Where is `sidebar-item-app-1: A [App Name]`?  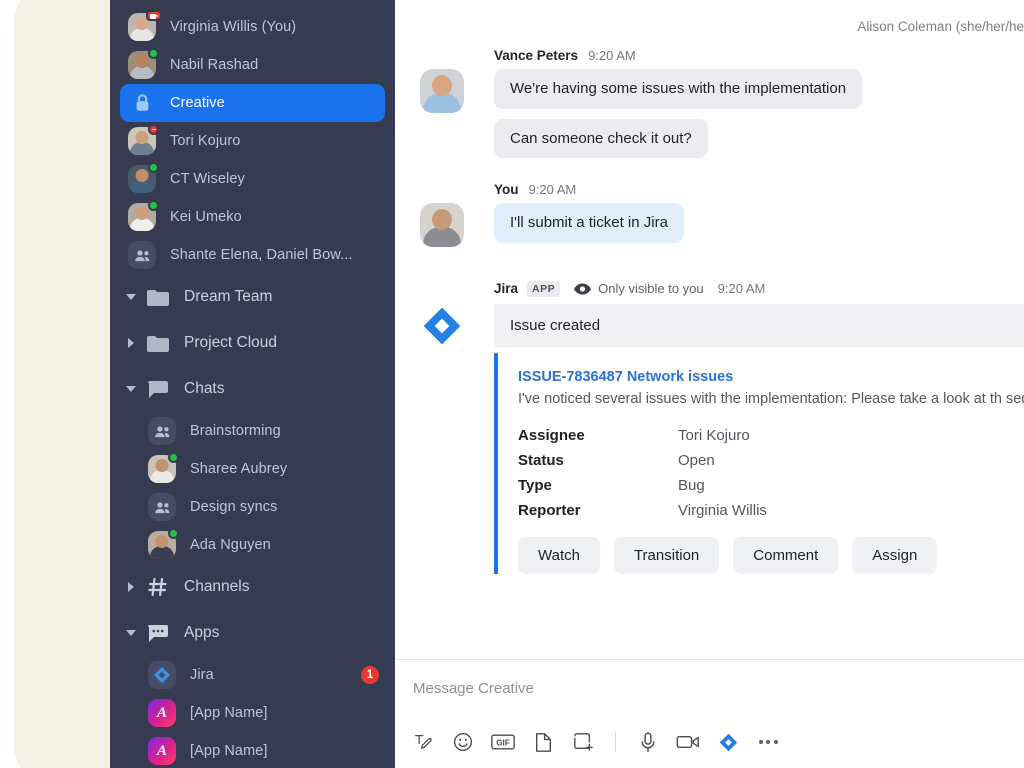
sidebar-item-app-1: A [App Name] is located at coordinates (252, 713).